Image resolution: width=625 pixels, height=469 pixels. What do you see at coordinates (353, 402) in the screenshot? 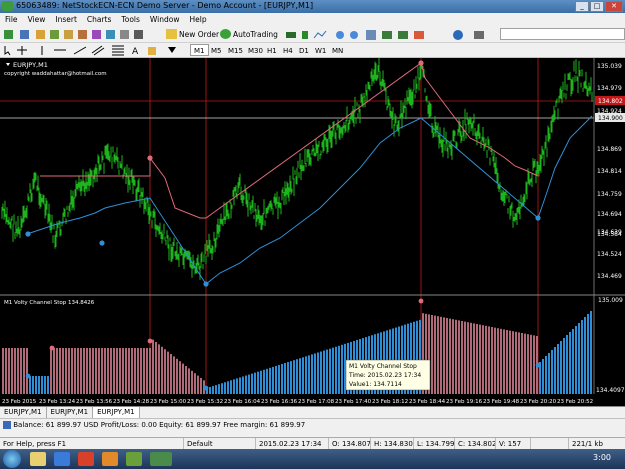
I see `time-label: 23 Feb 17:40` at bounding box center [353, 402].